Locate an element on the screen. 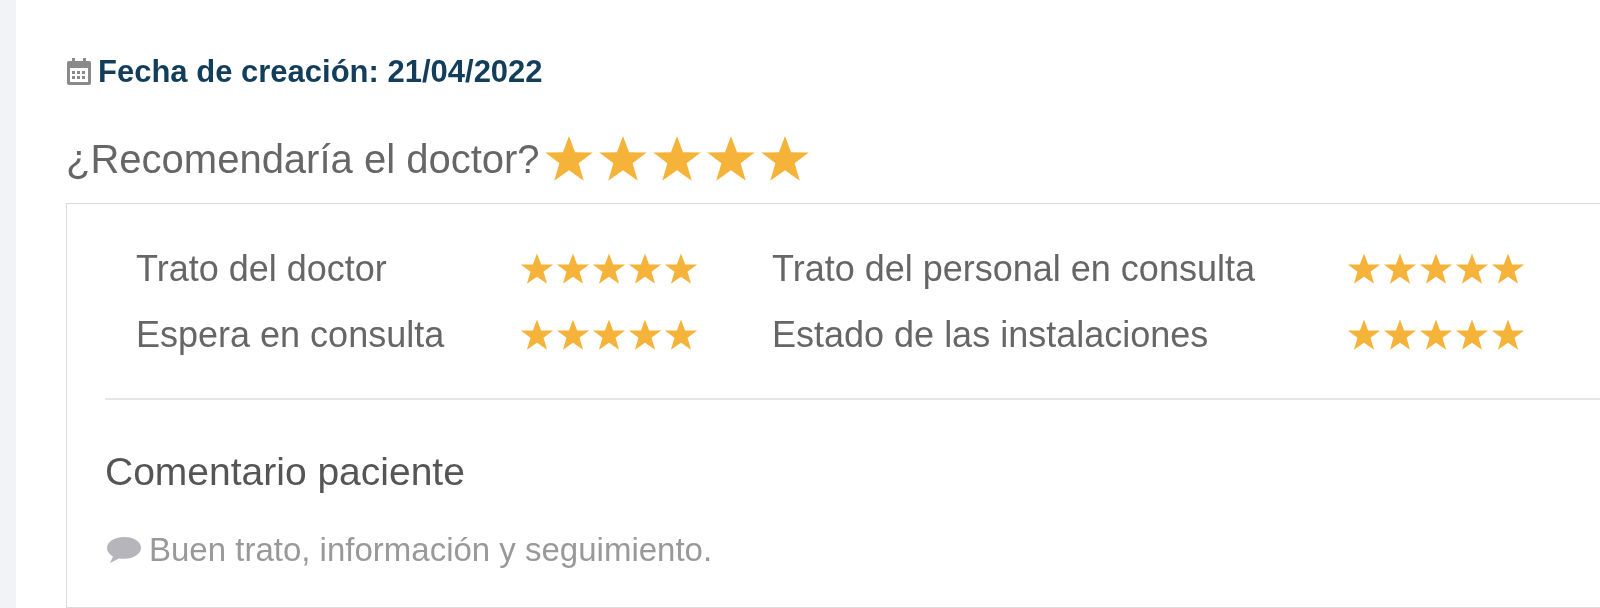 Image resolution: width=1600 pixels, height=608 pixels. recommend-question: ¿Recomendaría el doctor? is located at coordinates (303, 159).